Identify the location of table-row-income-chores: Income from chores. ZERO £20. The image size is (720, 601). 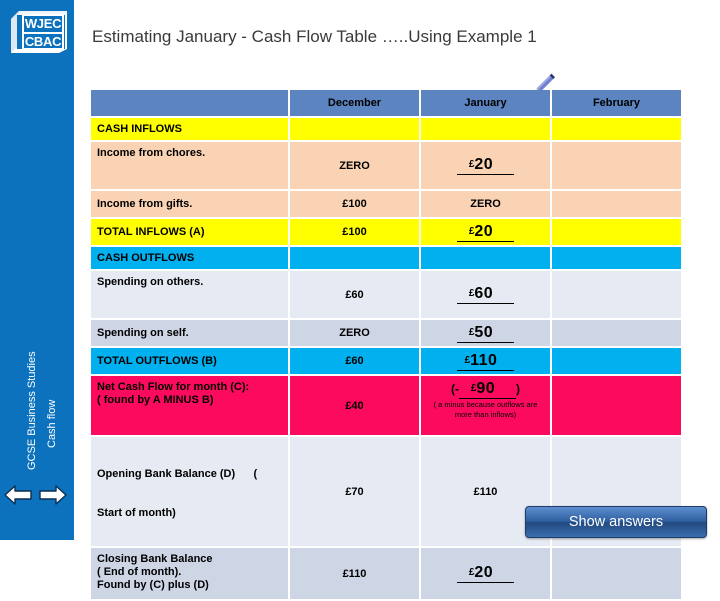
(386, 165).